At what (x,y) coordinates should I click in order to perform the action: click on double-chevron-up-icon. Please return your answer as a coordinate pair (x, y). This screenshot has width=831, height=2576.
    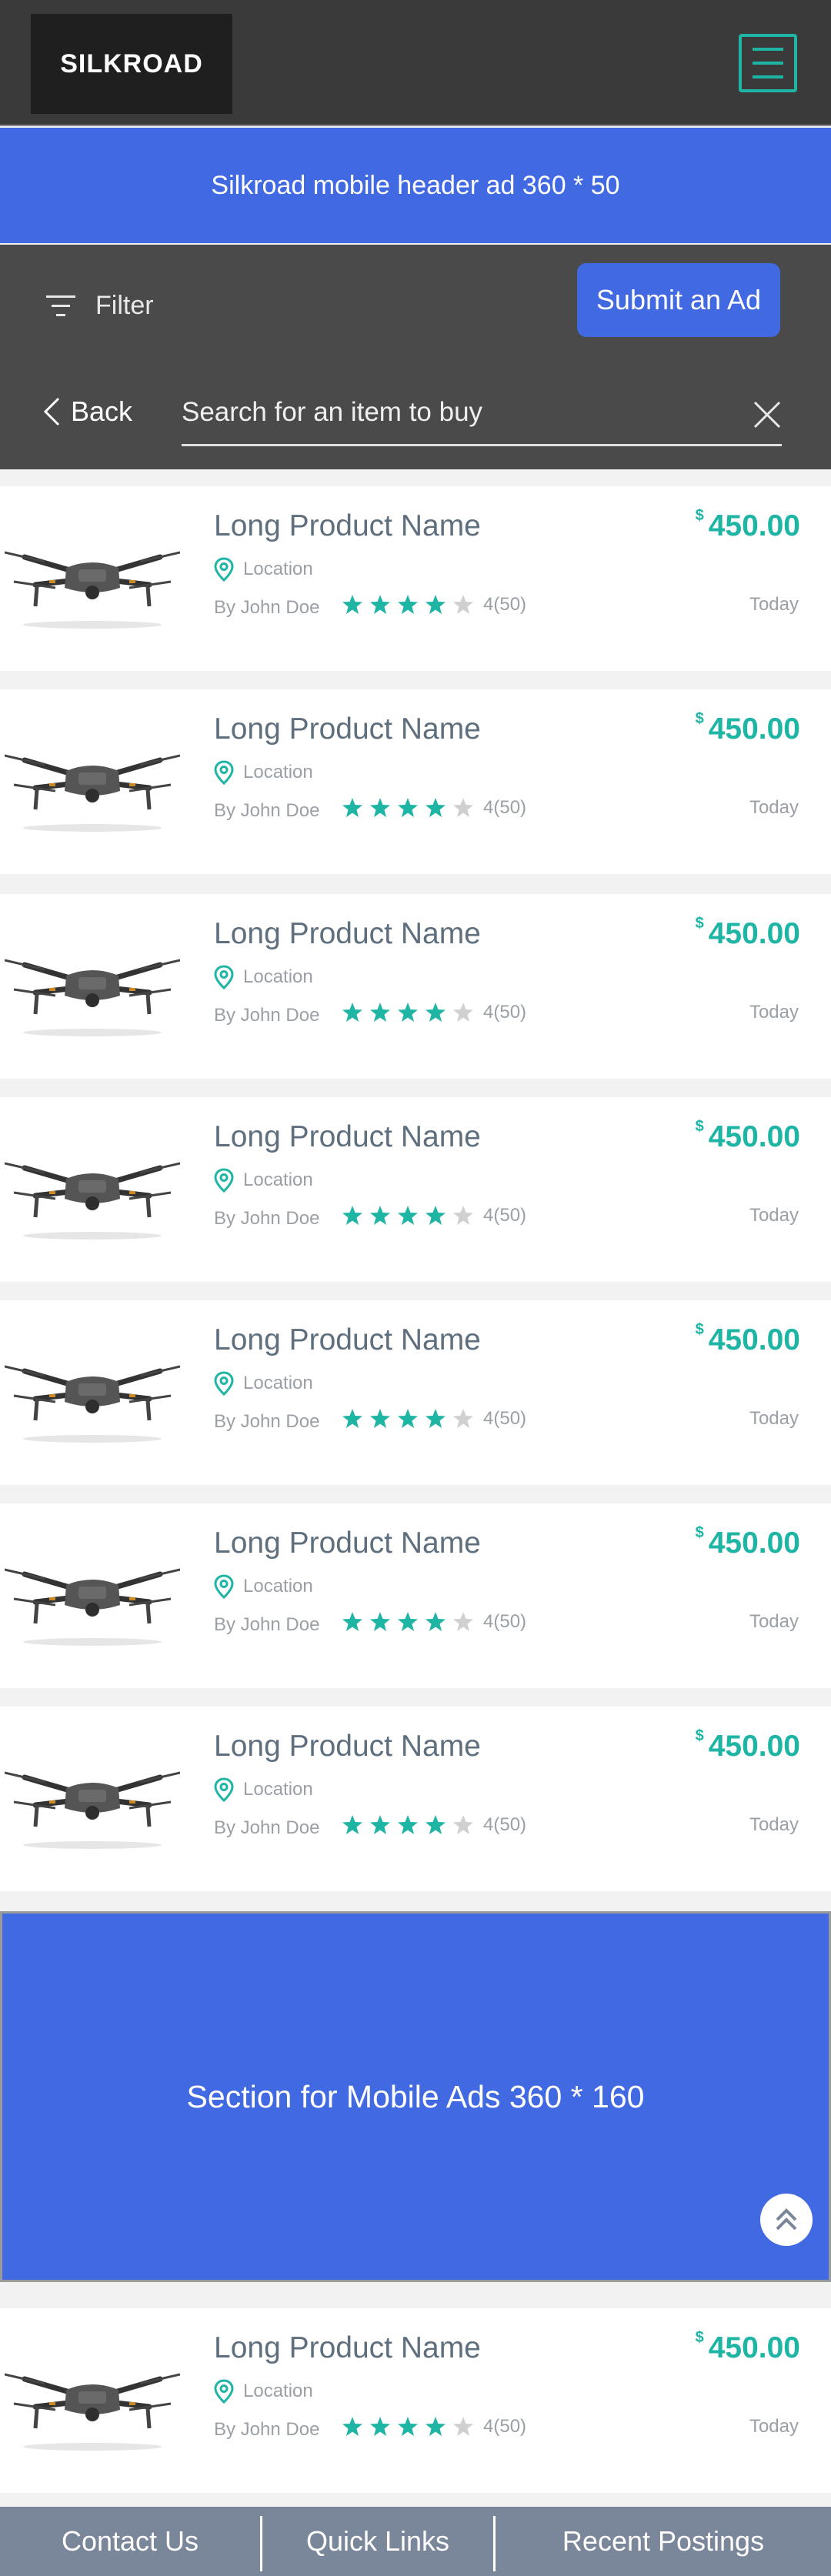
    Looking at the image, I should click on (787, 2220).